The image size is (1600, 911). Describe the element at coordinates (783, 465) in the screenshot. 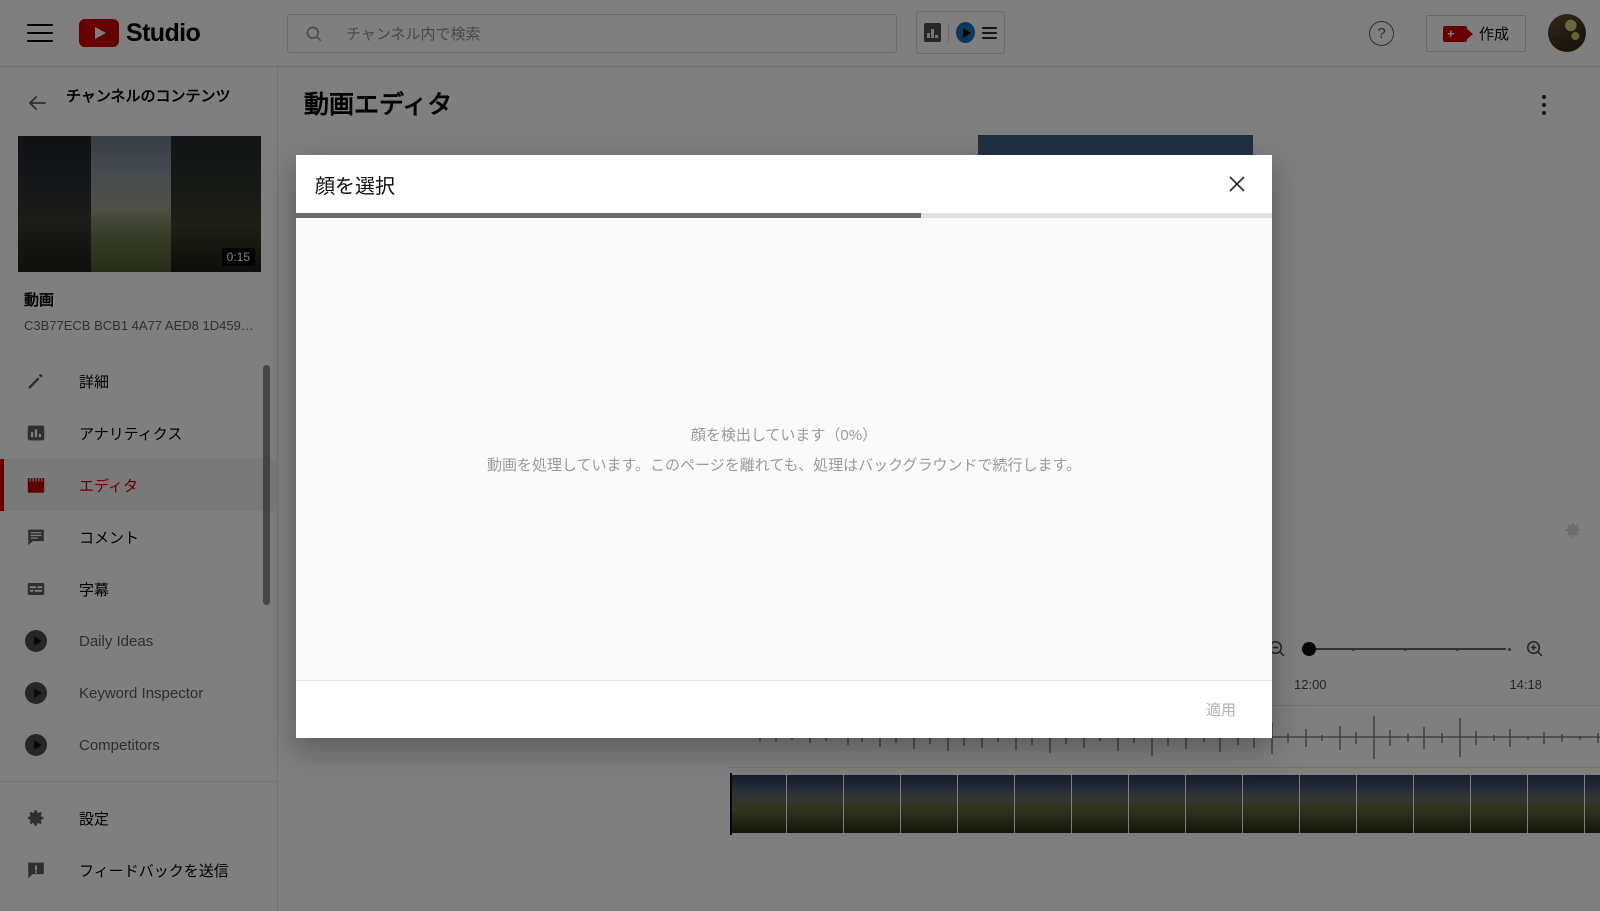

I see `detection-hint-text: 動画を処理しています。このページを離れても、処理はバックグラウンドで続行します。` at that location.